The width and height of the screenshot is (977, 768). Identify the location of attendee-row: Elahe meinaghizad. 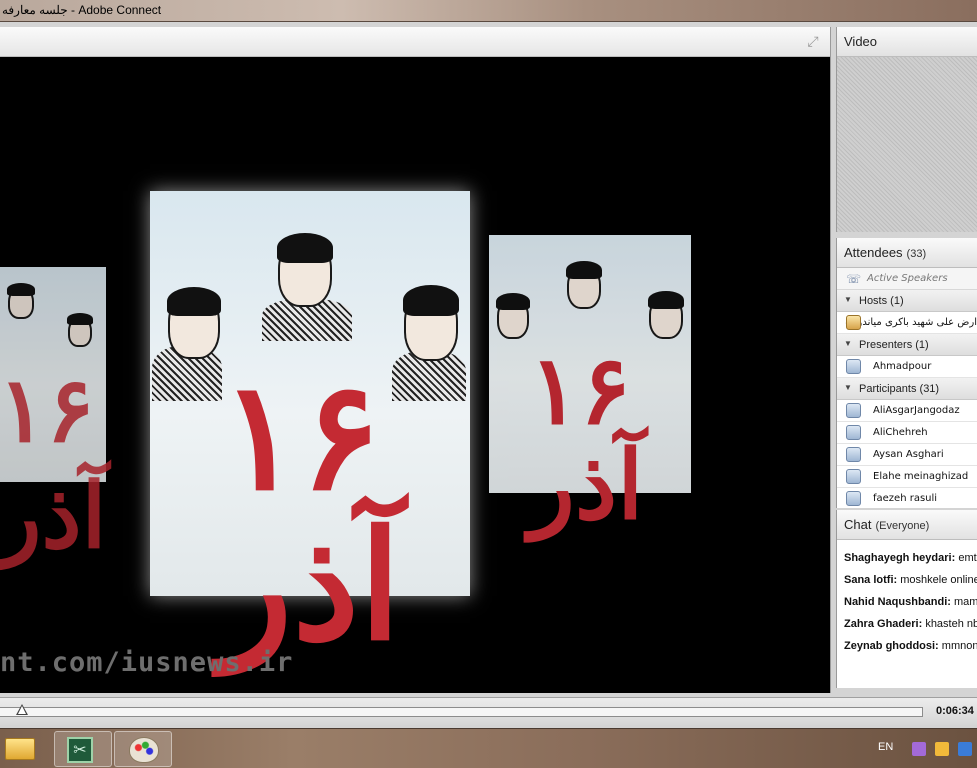
(907, 477).